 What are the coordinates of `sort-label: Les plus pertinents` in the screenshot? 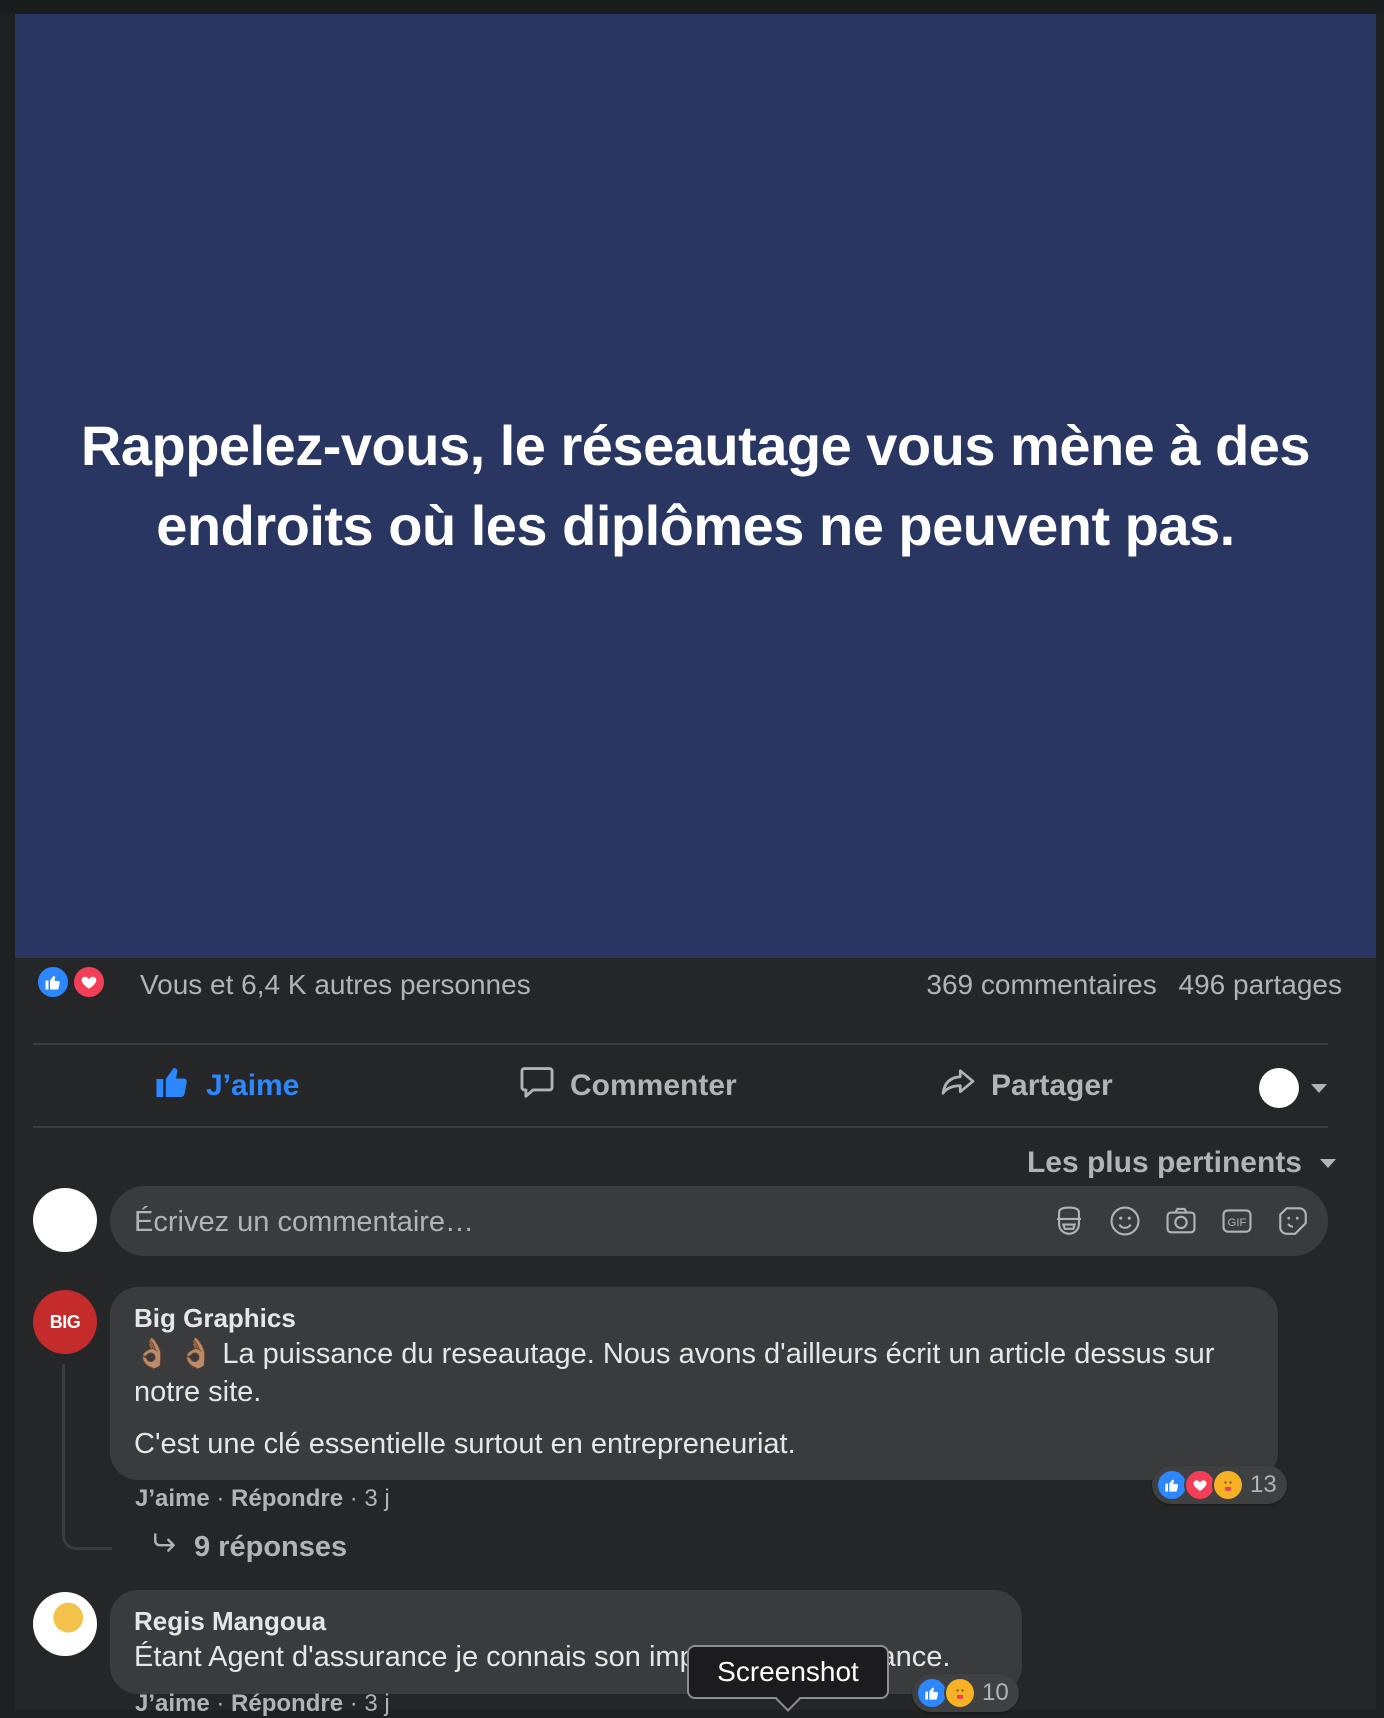 It's located at (1164, 1162).